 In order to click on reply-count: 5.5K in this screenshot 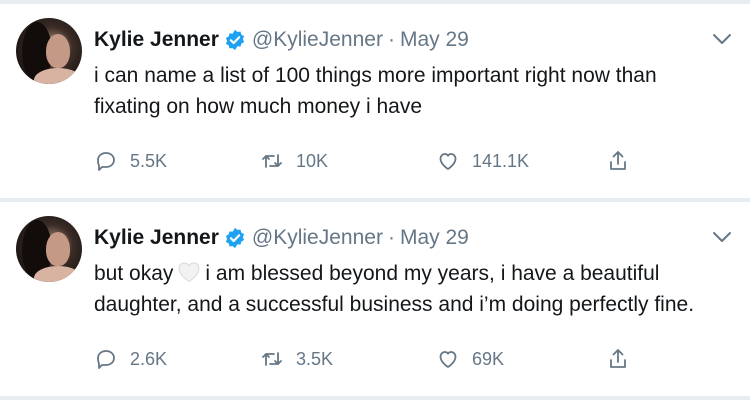, I will do `click(149, 160)`.